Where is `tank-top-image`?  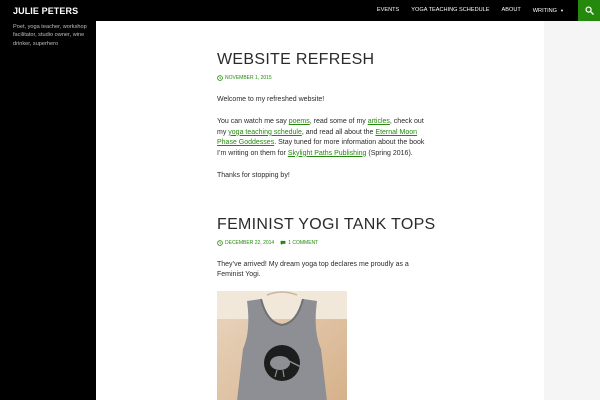 tank-top-image is located at coordinates (282, 345).